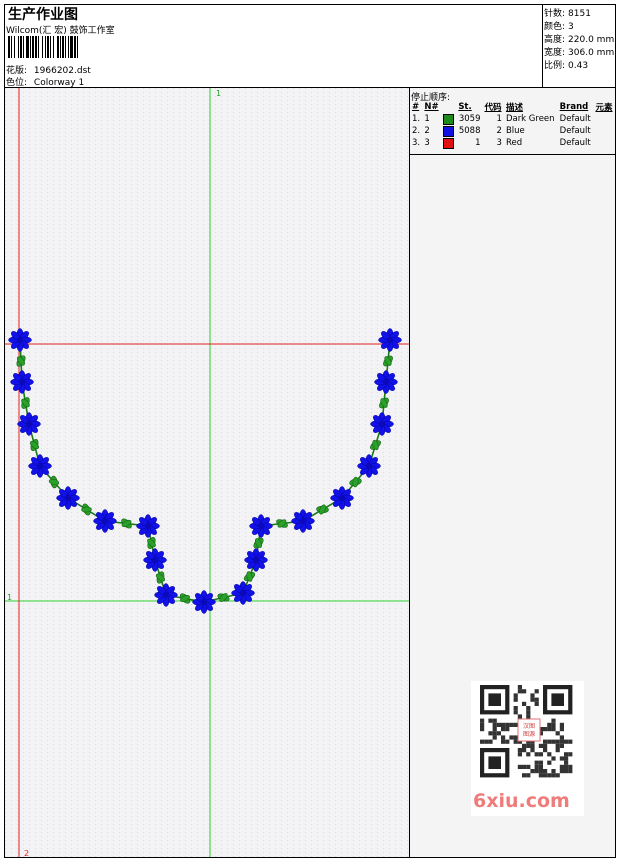 The width and height of the screenshot is (620, 861). Describe the element at coordinates (574, 107) in the screenshot. I see `col-brand: Brand` at that location.